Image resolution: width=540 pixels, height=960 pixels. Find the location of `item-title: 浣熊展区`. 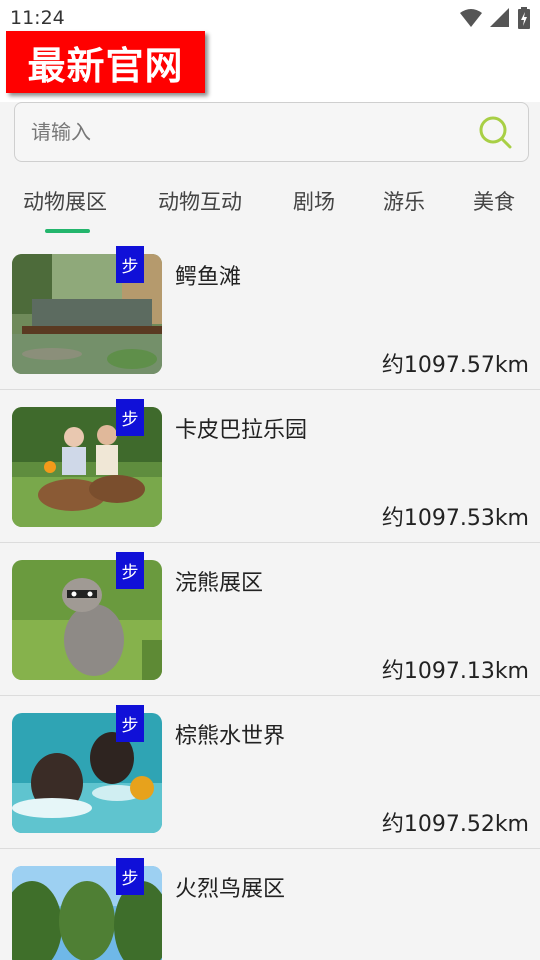

item-title: 浣熊展区 is located at coordinates (219, 583).